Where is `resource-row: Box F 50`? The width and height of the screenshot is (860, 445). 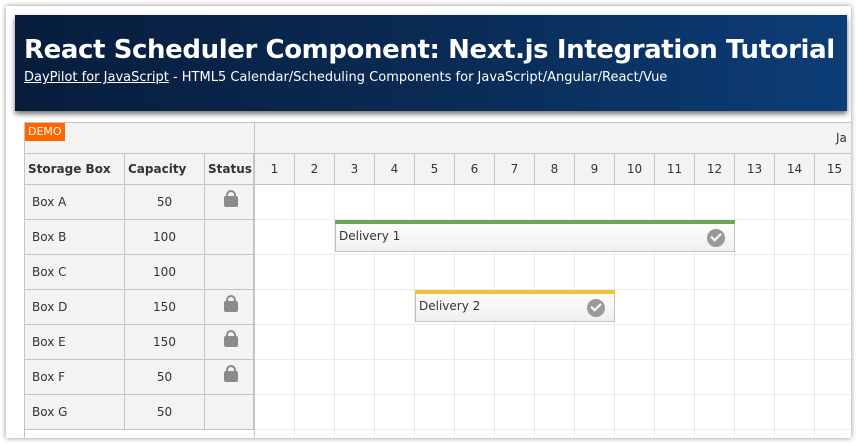
resource-row: Box F 50 is located at coordinates (139, 377).